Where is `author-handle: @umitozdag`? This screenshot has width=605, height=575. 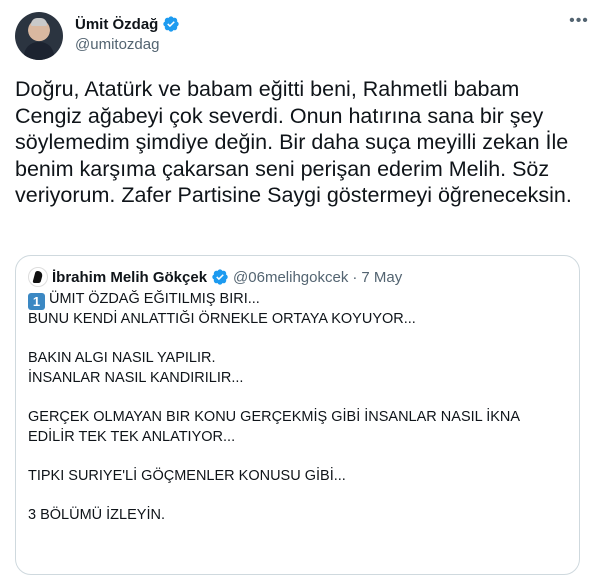
author-handle: @umitozdag is located at coordinates (127, 44).